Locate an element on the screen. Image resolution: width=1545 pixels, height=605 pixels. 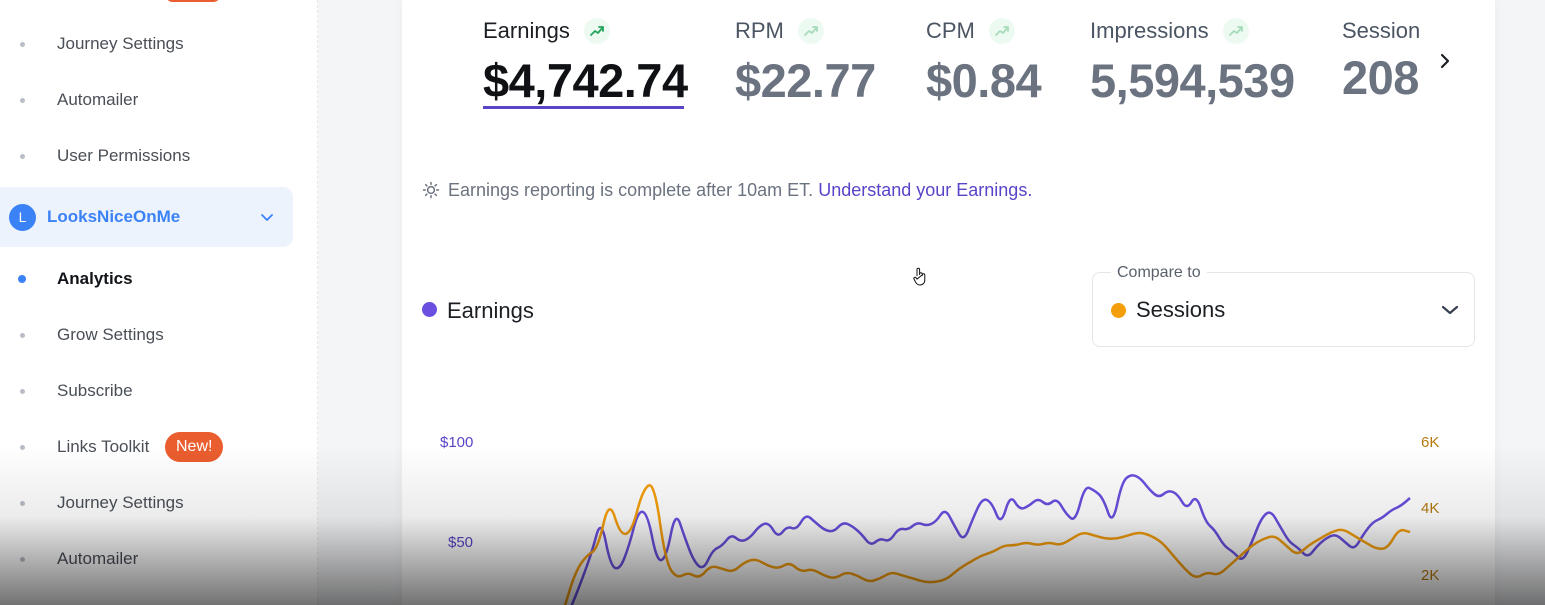
series-line-sessions is located at coordinates (987, 544).